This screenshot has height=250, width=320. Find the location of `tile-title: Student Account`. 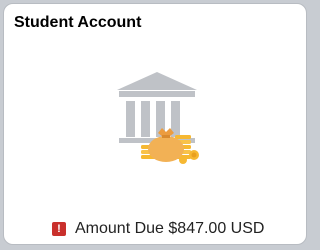

tile-title: Student Account is located at coordinates (78, 22).